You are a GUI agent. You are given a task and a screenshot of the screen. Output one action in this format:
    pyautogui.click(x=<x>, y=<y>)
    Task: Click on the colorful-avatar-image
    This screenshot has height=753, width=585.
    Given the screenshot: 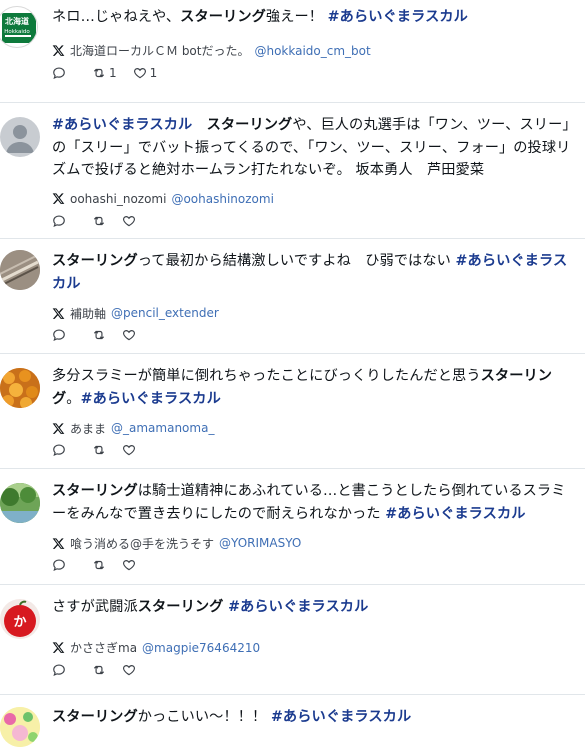 What is the action you would take?
    pyautogui.click(x=20, y=727)
    